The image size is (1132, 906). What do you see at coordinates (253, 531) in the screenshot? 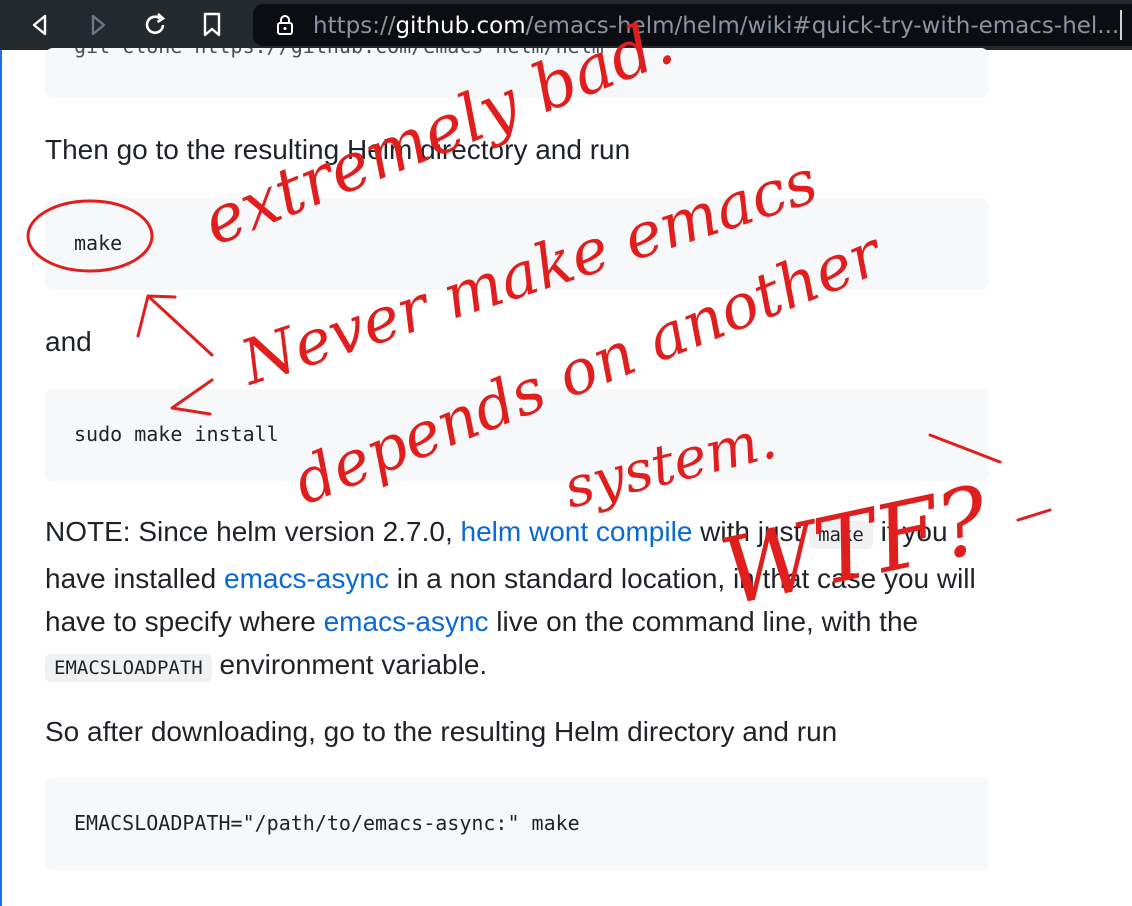
I see `note-prefix: NOTE: Since helm version 2.7.0,` at bounding box center [253, 531].